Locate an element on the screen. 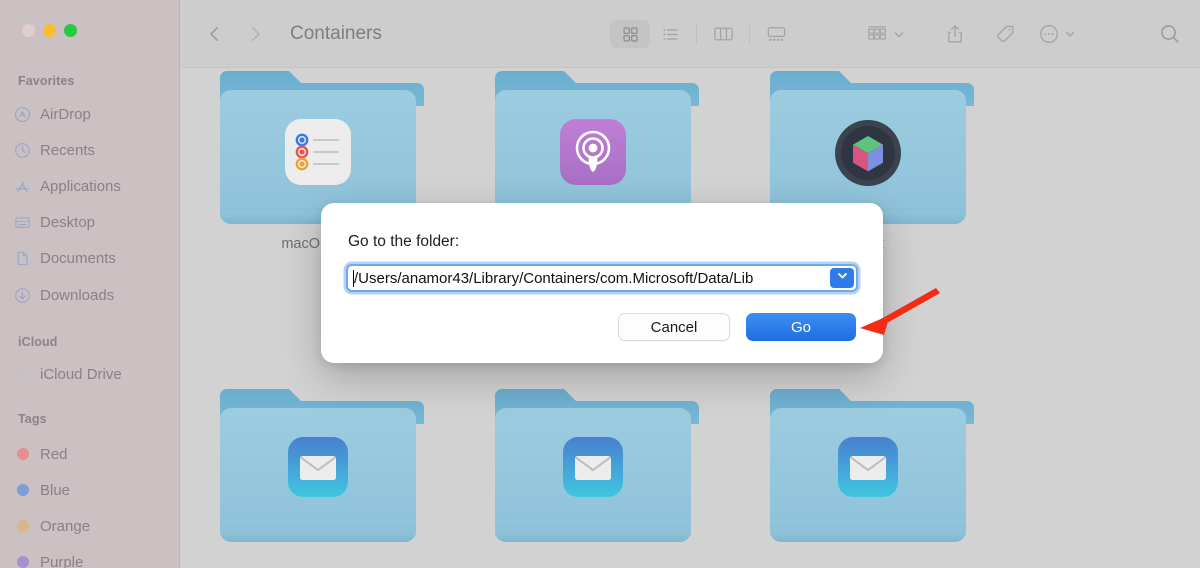  appstore-icon is located at coordinates (22, 186).